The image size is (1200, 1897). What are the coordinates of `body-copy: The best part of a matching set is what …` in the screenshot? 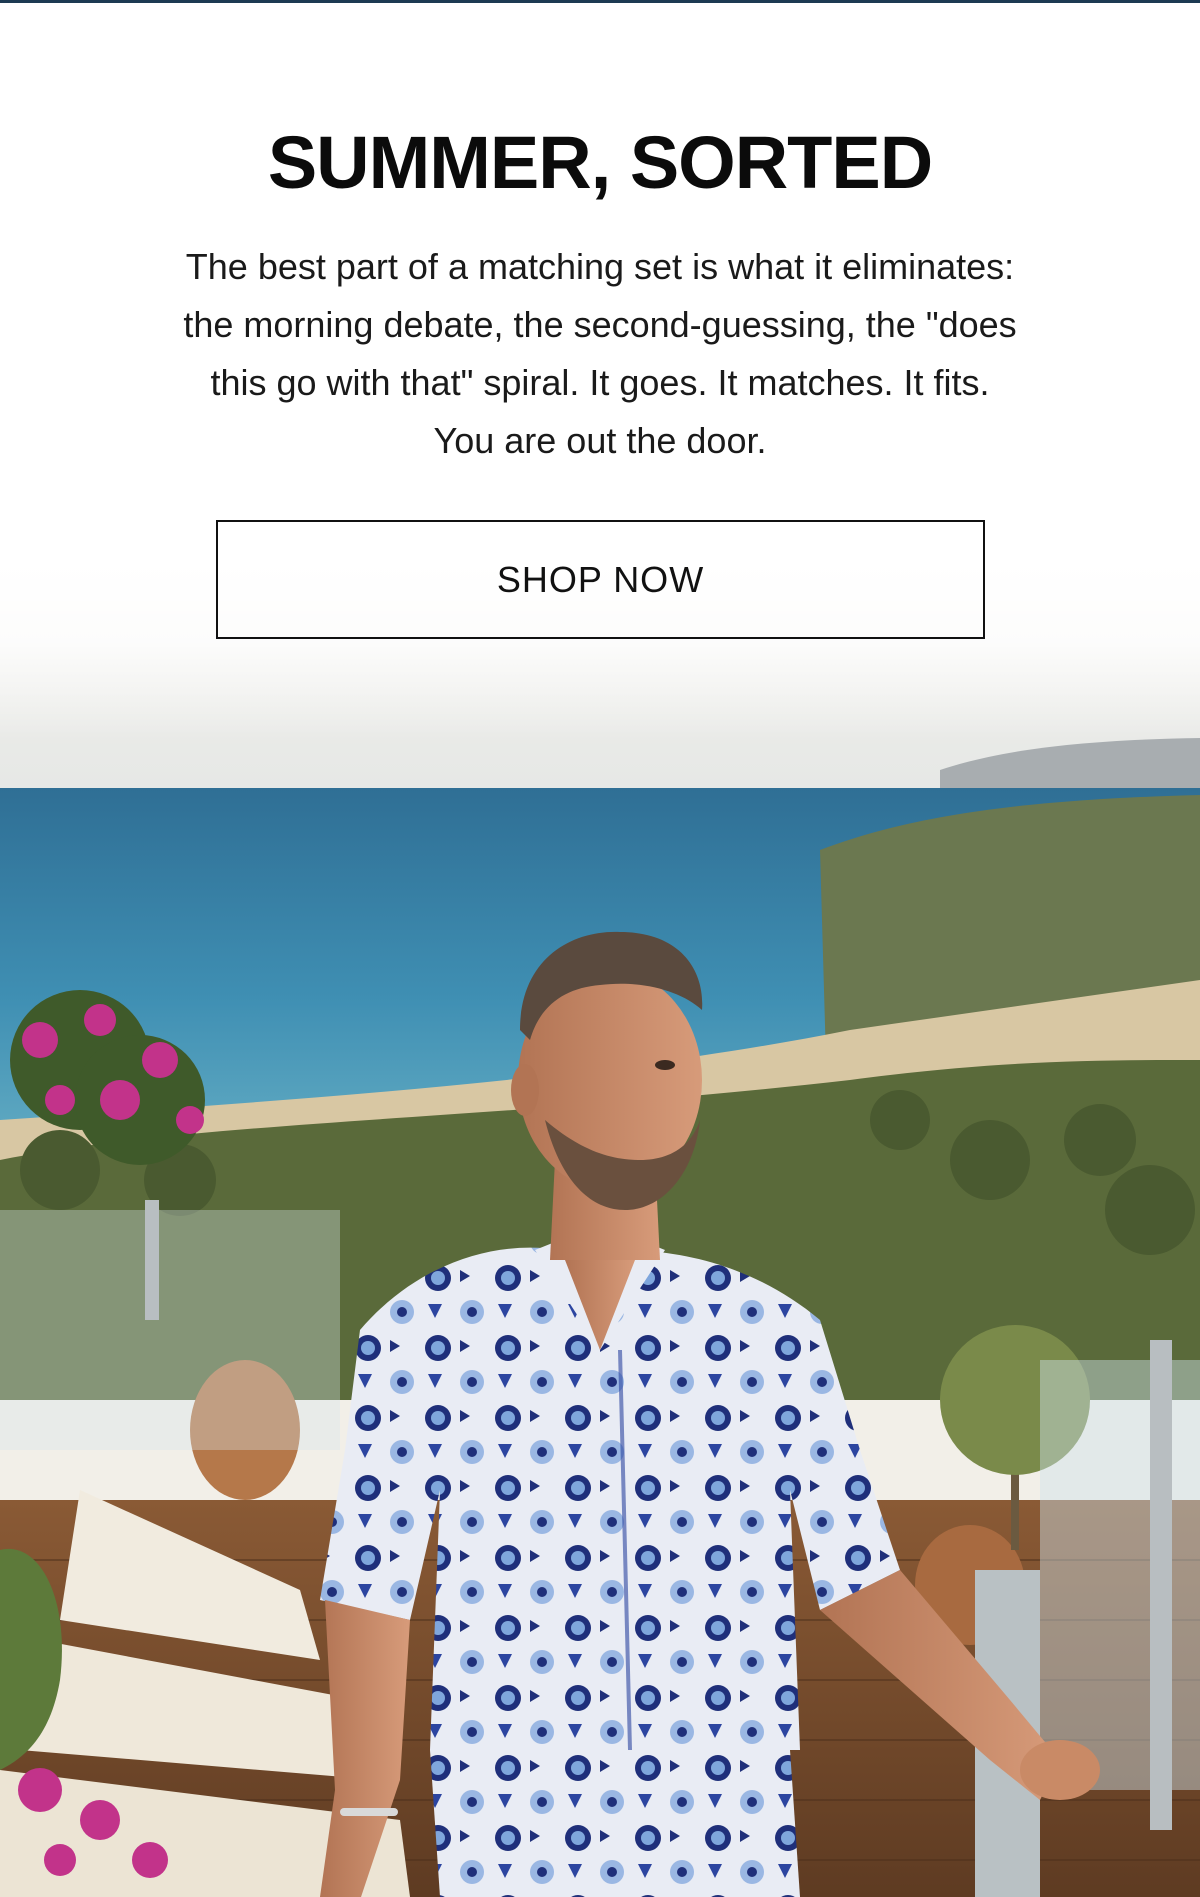 It's located at (600, 354).